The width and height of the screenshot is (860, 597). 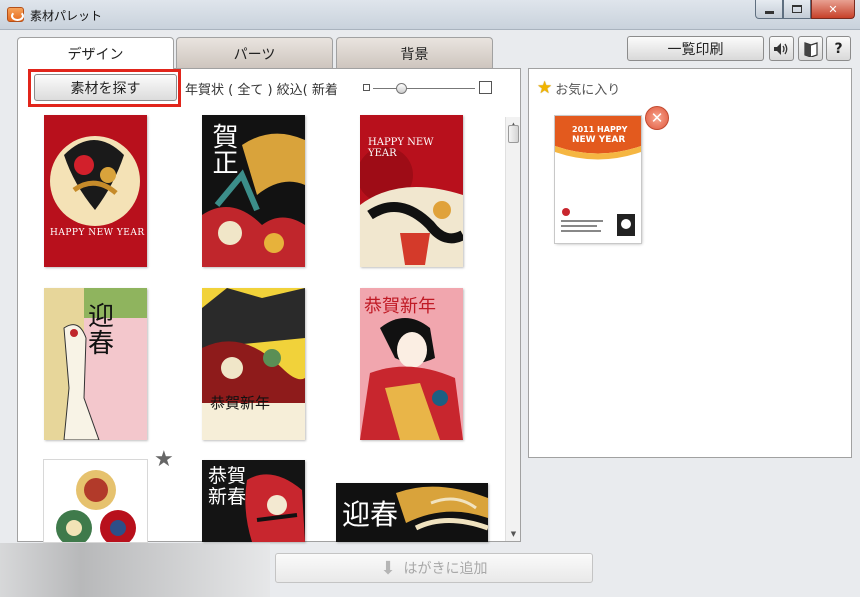 I want to click on title-bar: 素材パレット ✕, so click(x=430, y=15).